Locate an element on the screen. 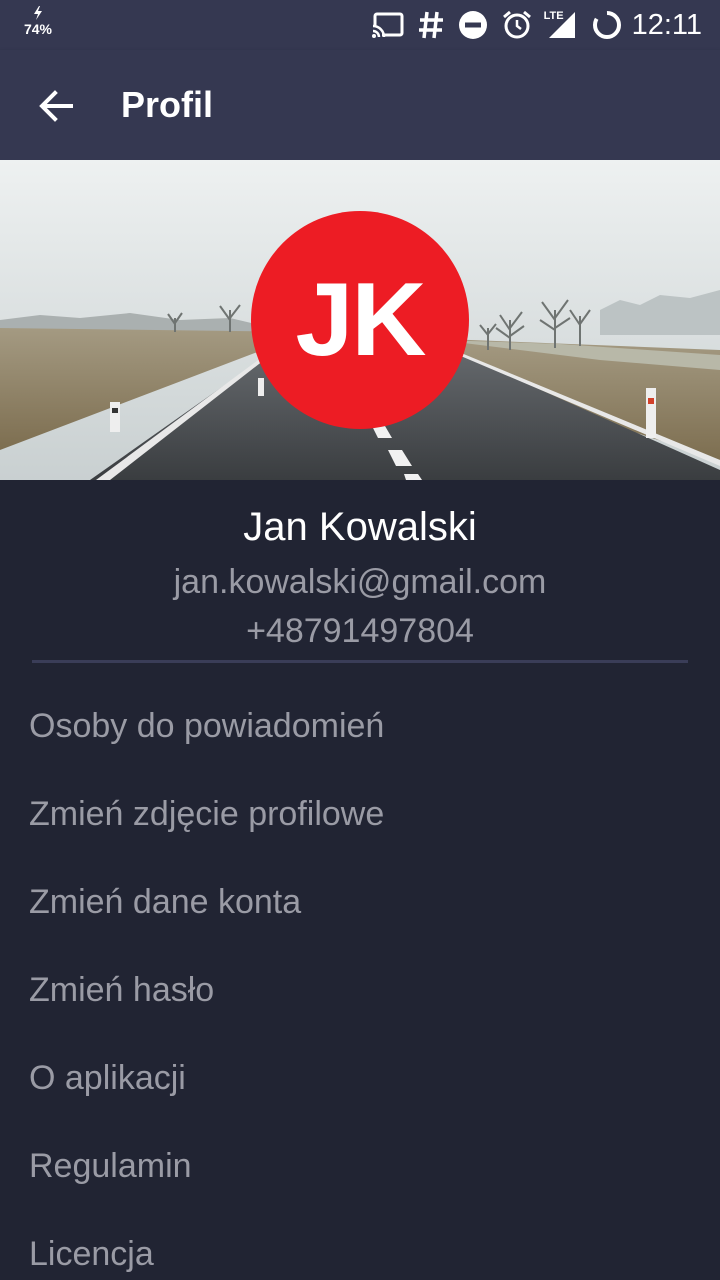  app-bar: Profil is located at coordinates (360, 105).